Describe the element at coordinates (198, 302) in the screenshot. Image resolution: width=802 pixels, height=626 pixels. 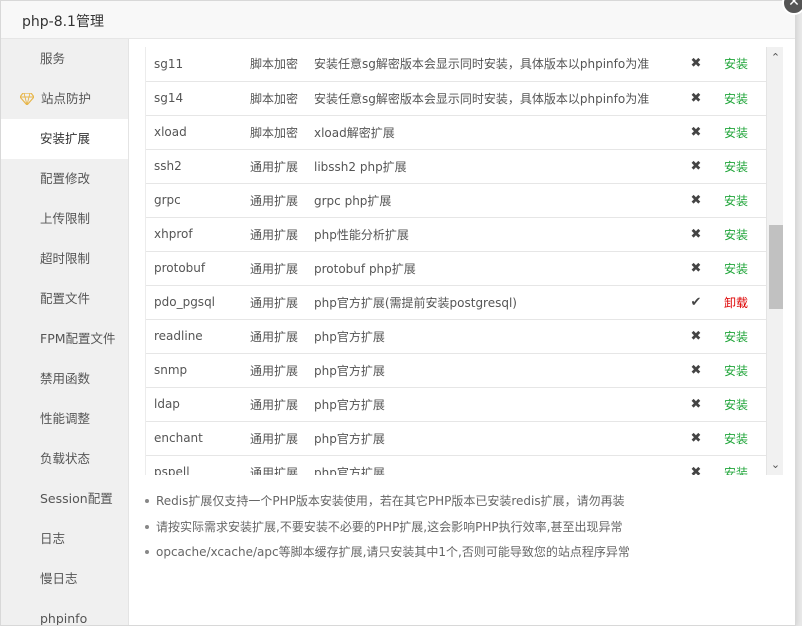
I see `extension-name: pdo_pgsql` at that location.